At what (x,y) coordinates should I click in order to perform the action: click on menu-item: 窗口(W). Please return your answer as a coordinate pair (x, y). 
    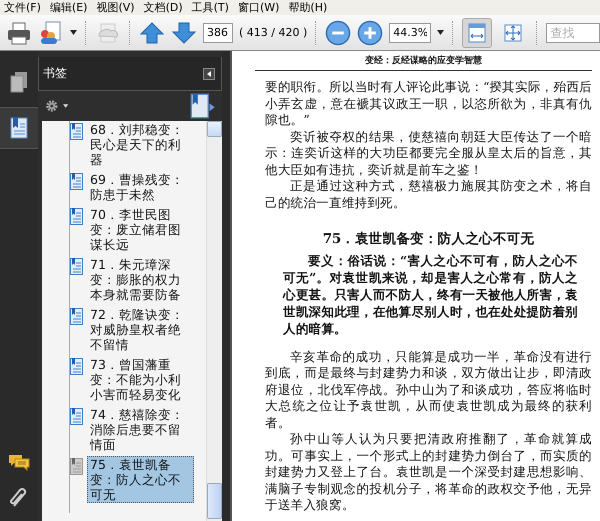
    Looking at the image, I should click on (261, 7).